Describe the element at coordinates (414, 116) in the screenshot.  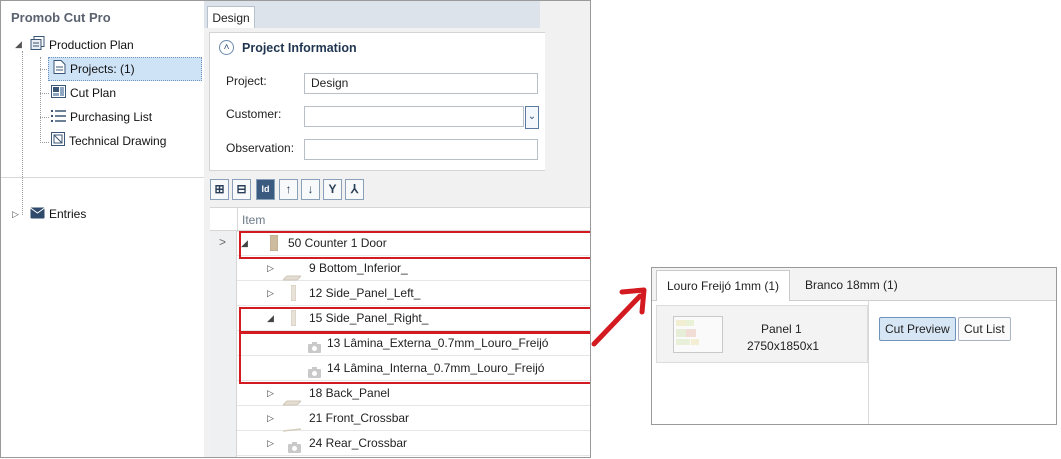
I see `customer-field` at that location.